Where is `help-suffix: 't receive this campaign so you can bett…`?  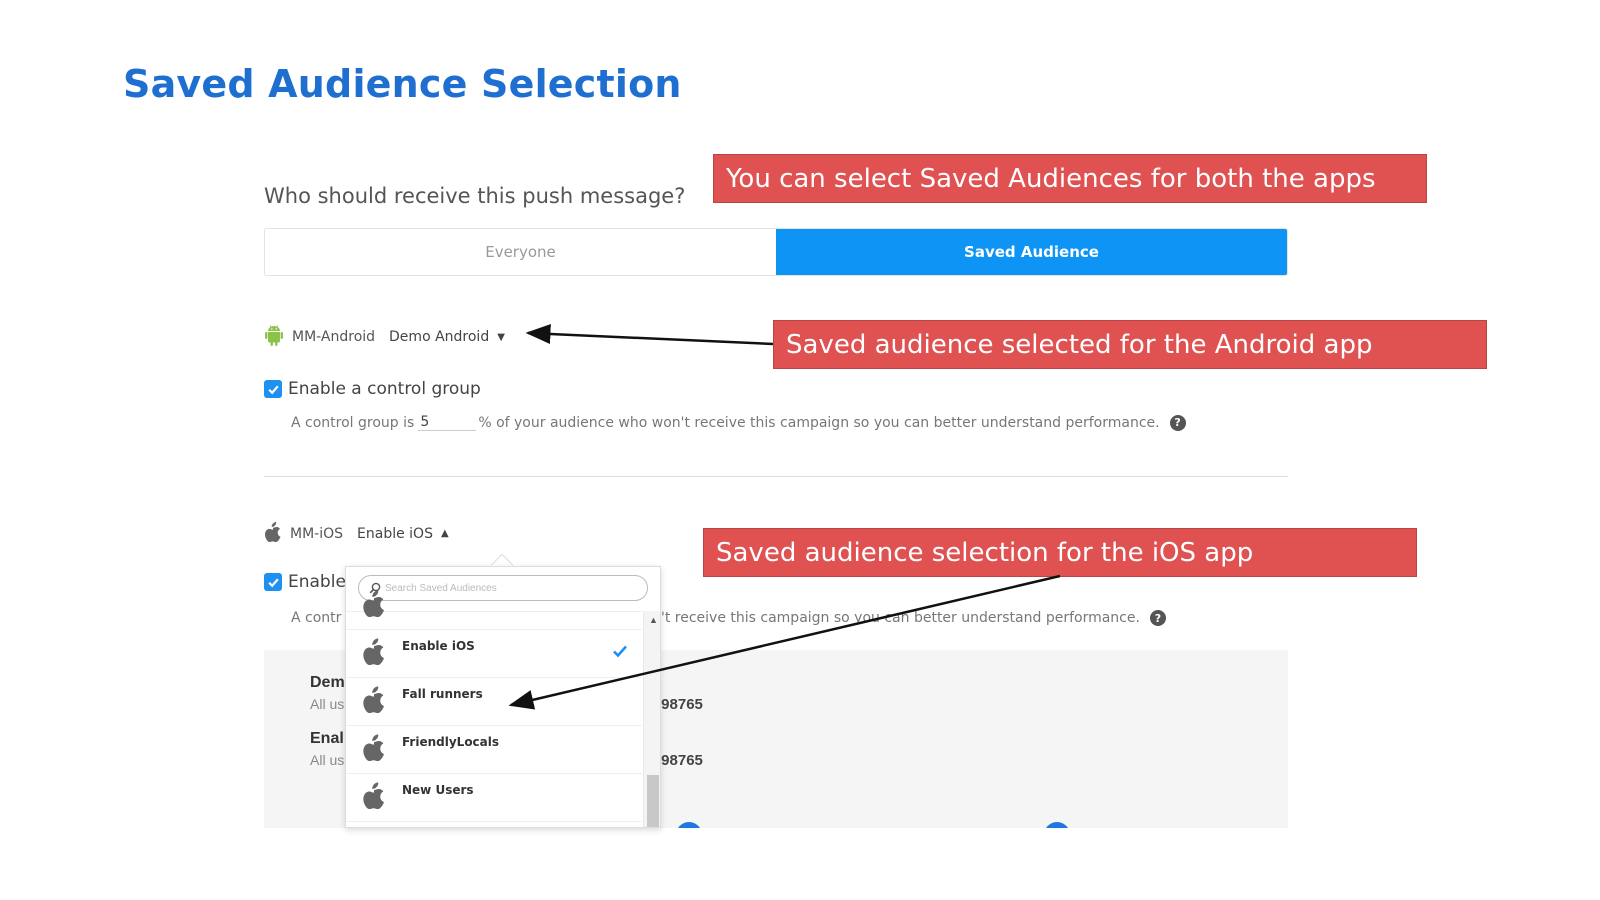
help-suffix: 't receive this campaign so you can bett… is located at coordinates (900, 618).